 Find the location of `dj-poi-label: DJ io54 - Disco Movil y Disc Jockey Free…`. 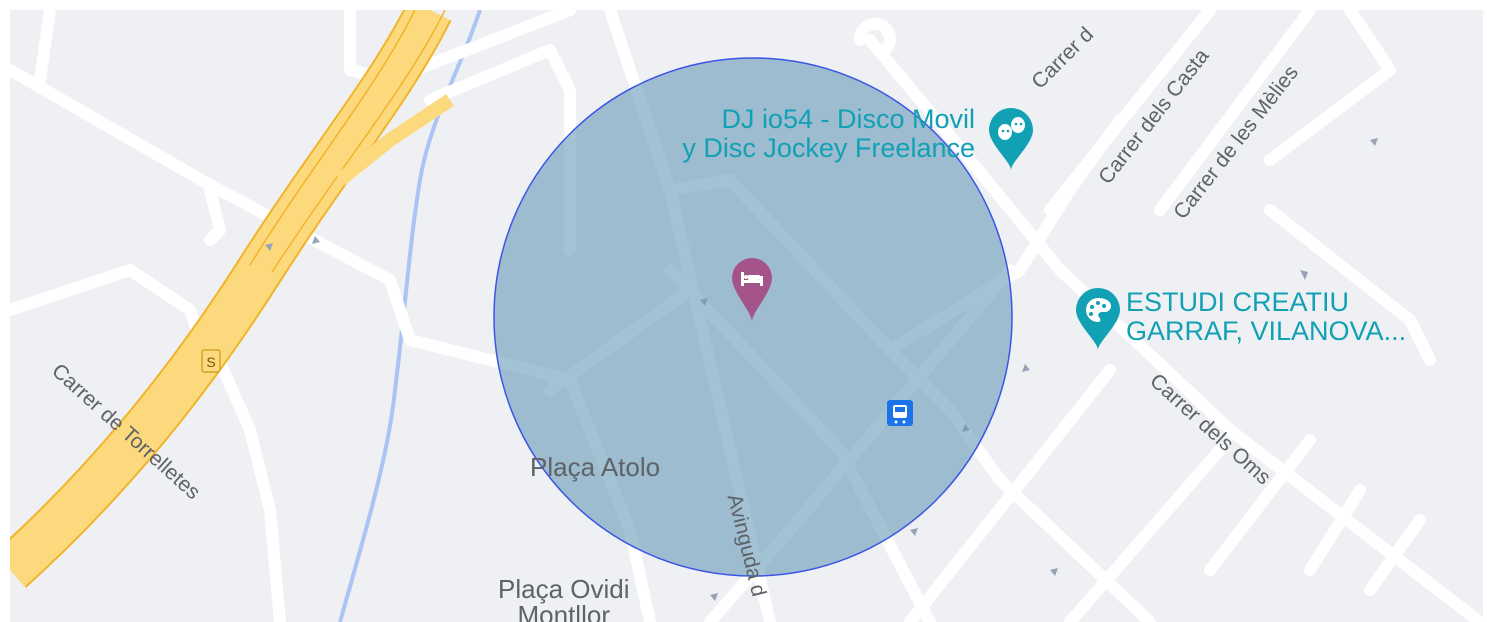

dj-poi-label: DJ io54 - Disco Movil y Disc Jockey Free… is located at coordinates (828, 134).